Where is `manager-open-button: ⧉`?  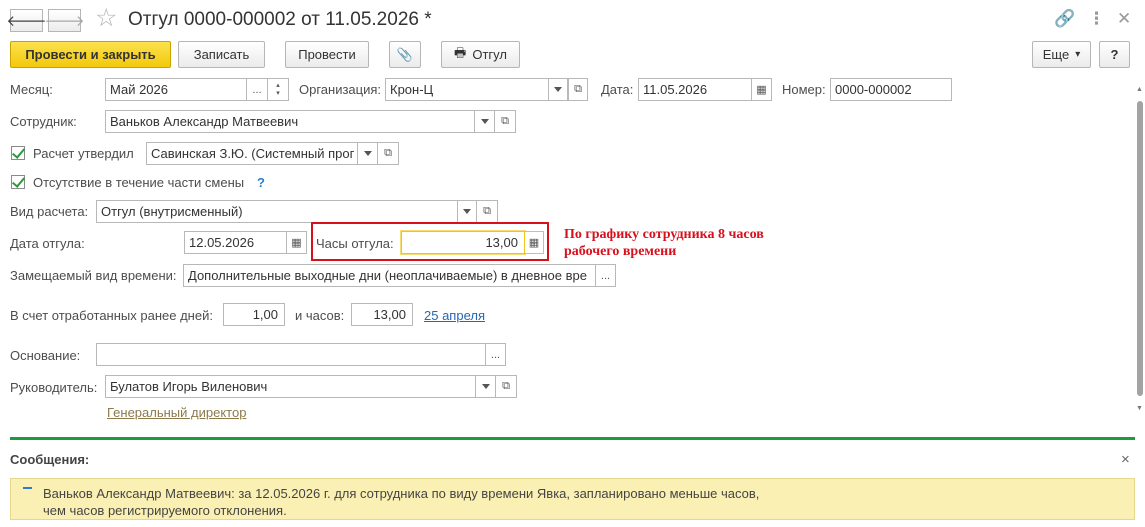
manager-open-button: ⧉ is located at coordinates (506, 386).